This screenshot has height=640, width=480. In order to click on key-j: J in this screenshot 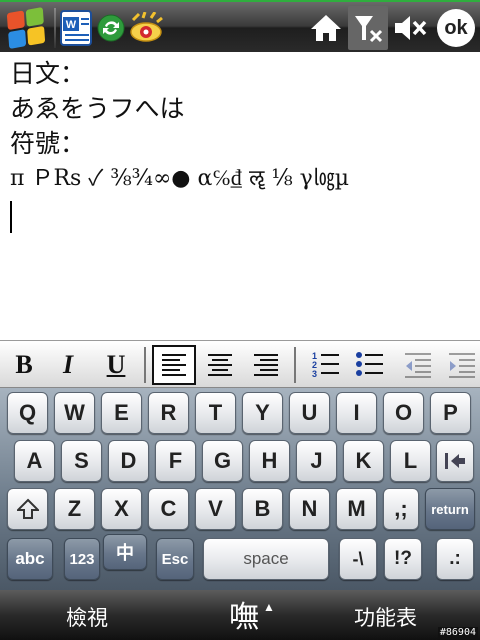, I will do `click(316, 461)`.